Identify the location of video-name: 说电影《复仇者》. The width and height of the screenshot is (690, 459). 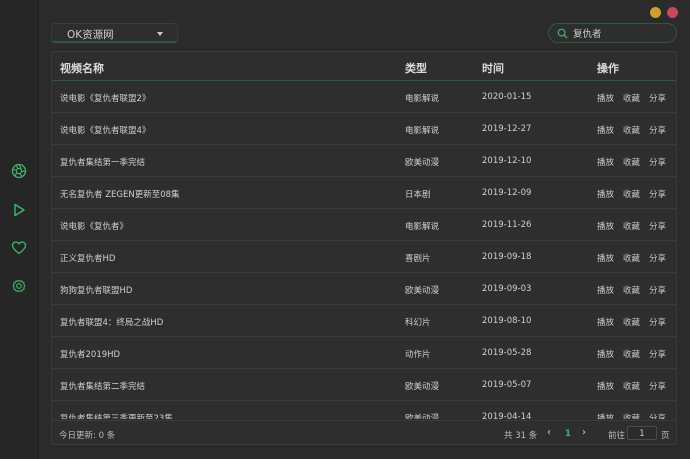
(94, 227).